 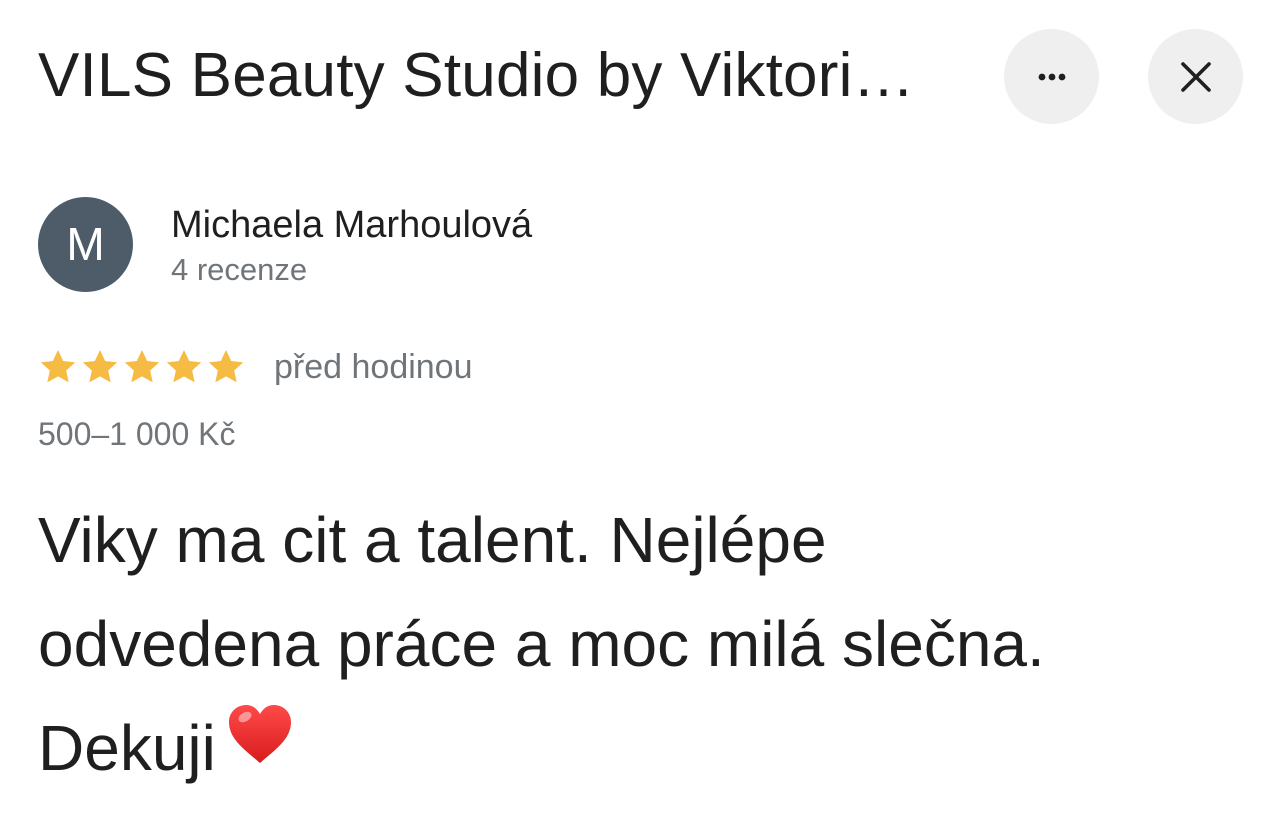 What do you see at coordinates (373, 367) in the screenshot?
I see `review-time: před hodinou` at bounding box center [373, 367].